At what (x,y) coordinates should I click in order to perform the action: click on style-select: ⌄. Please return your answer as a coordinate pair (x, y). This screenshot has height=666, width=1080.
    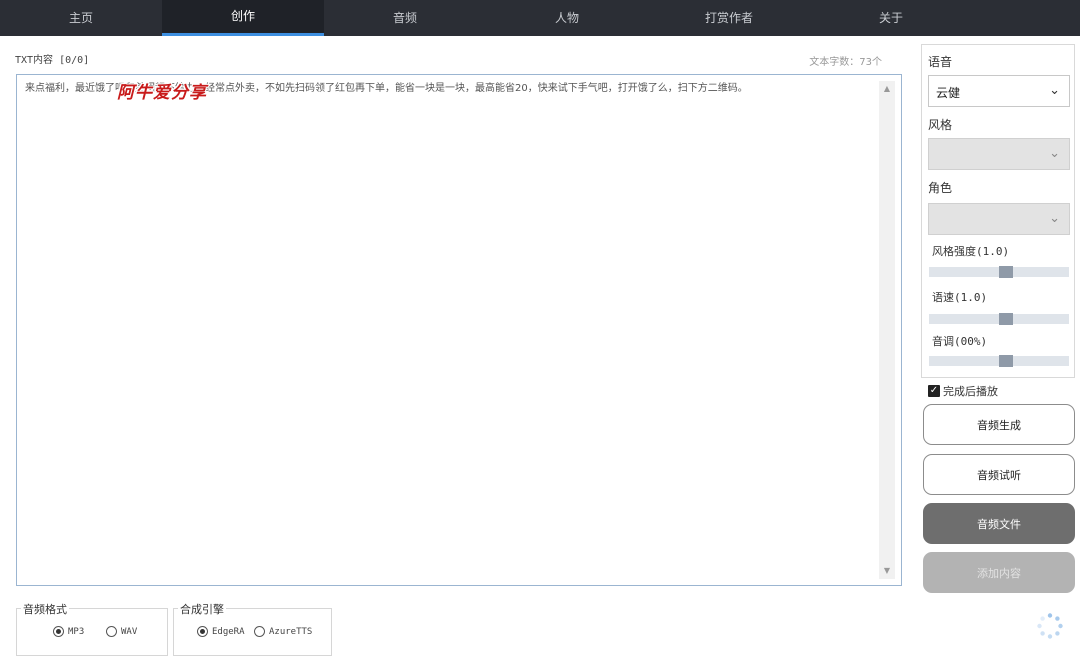
    Looking at the image, I should click on (999, 154).